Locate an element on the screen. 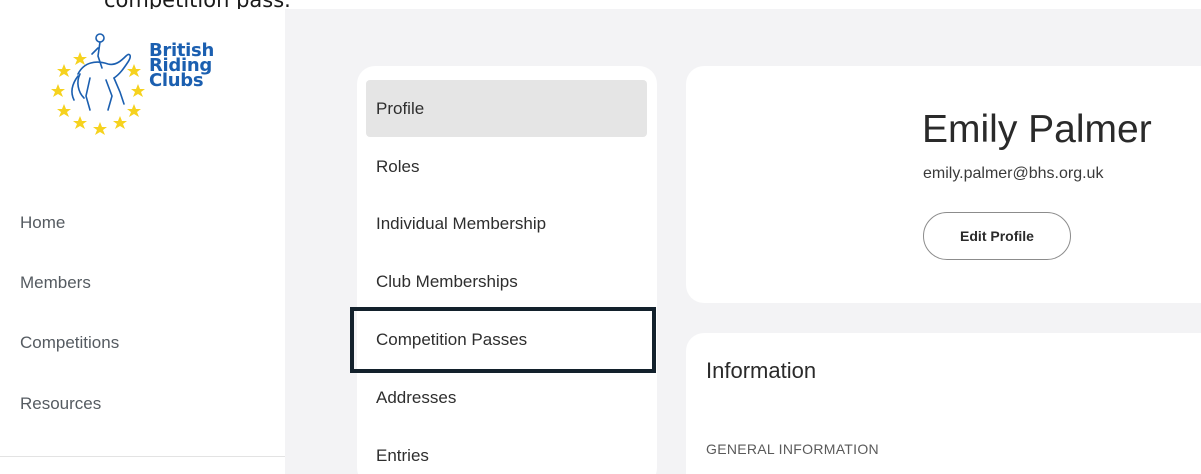 The image size is (1201, 474). brand-wordmark: British Riding Clubs is located at coordinates (181, 66).